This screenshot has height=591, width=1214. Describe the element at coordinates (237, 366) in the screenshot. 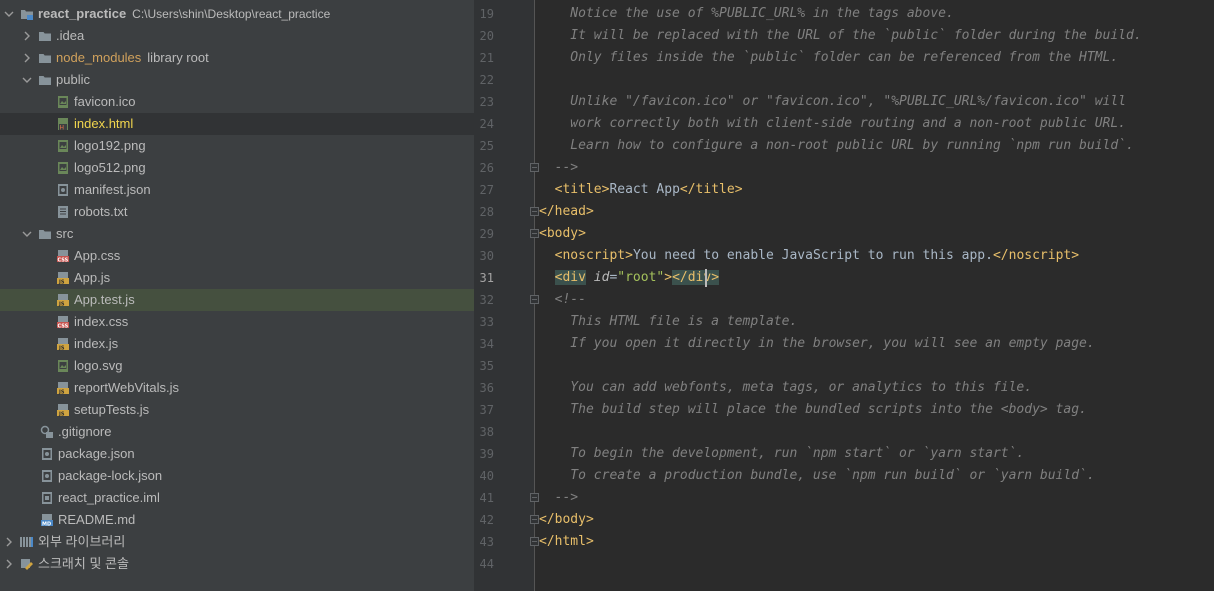

I see `tree-item: logo.svg` at that location.